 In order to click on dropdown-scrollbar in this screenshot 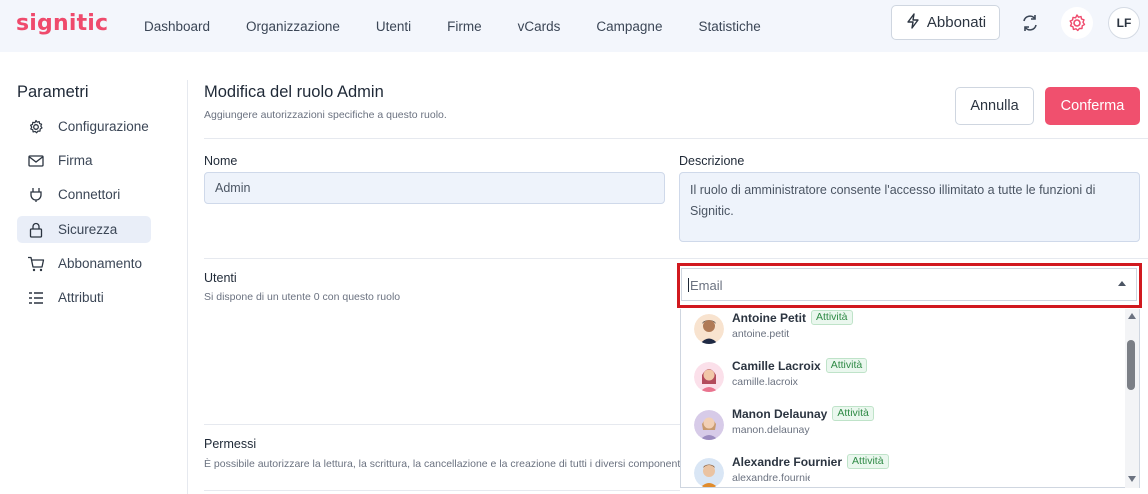, I will do `click(1132, 398)`.